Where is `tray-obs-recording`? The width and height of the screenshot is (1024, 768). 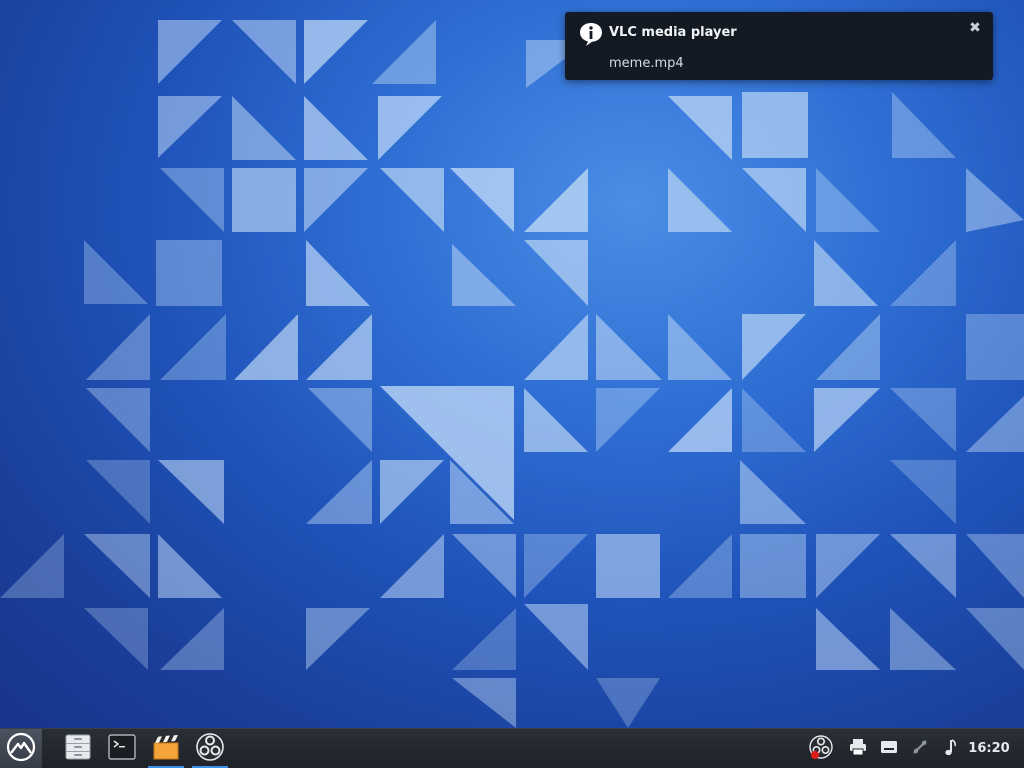 tray-obs-recording is located at coordinates (821, 748).